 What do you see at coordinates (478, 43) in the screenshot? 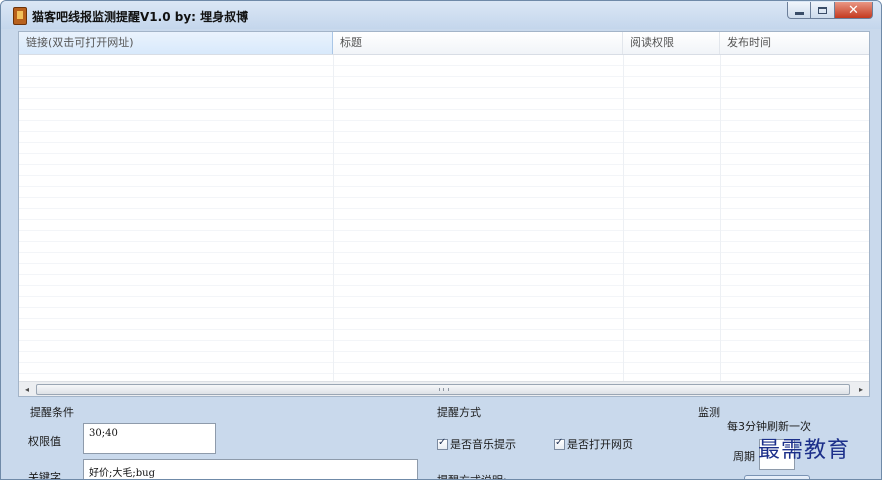
I see `column-header-title: 标题` at bounding box center [478, 43].